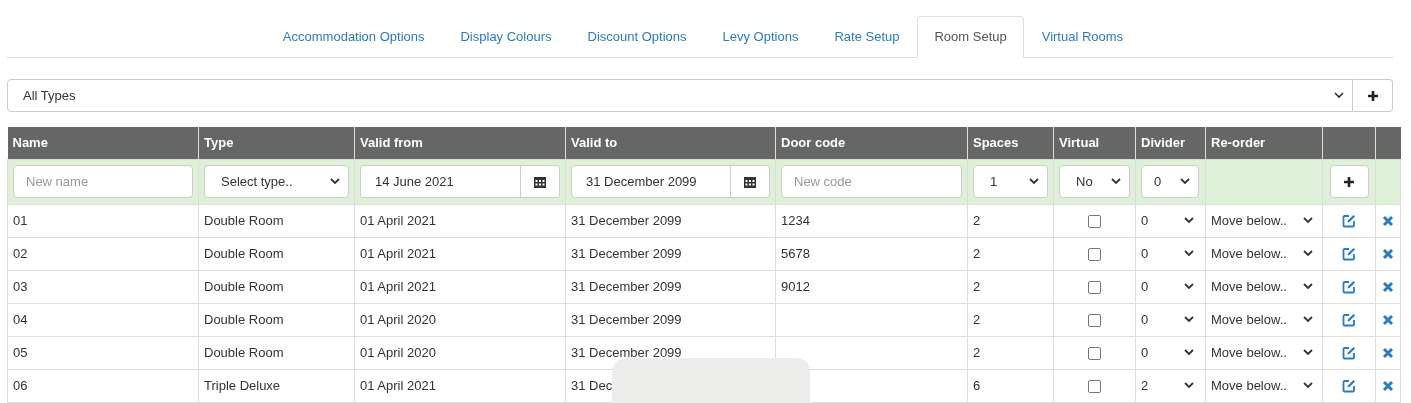 This screenshot has height=403, width=1411. What do you see at coordinates (391, 142) in the screenshot?
I see `column-header: Valid from` at bounding box center [391, 142].